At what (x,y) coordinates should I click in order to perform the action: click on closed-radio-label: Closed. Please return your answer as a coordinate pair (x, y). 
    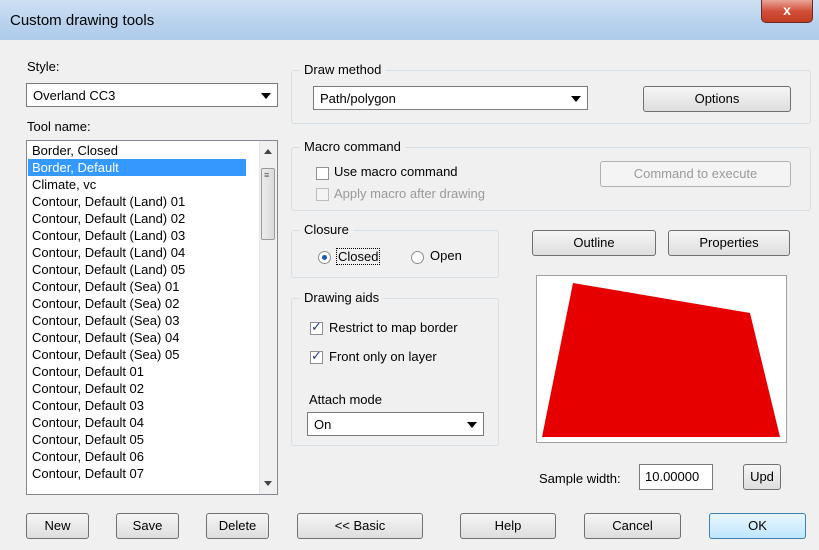
    Looking at the image, I should click on (358, 256).